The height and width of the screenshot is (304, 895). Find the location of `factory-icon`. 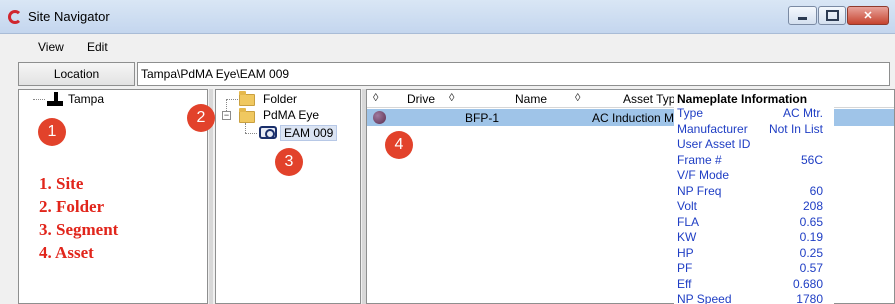

factory-icon is located at coordinates (55, 99).